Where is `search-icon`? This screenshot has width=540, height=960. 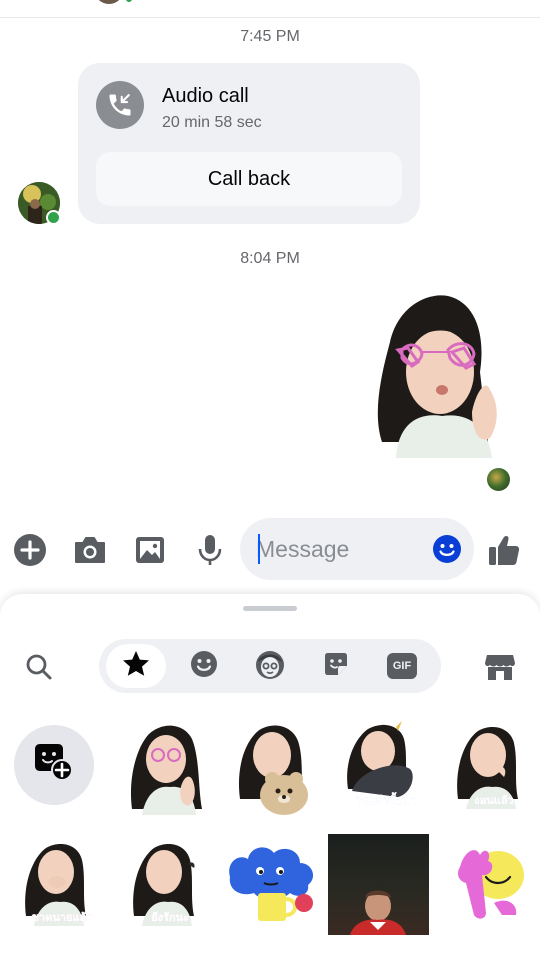
search-icon is located at coordinates (39, 667).